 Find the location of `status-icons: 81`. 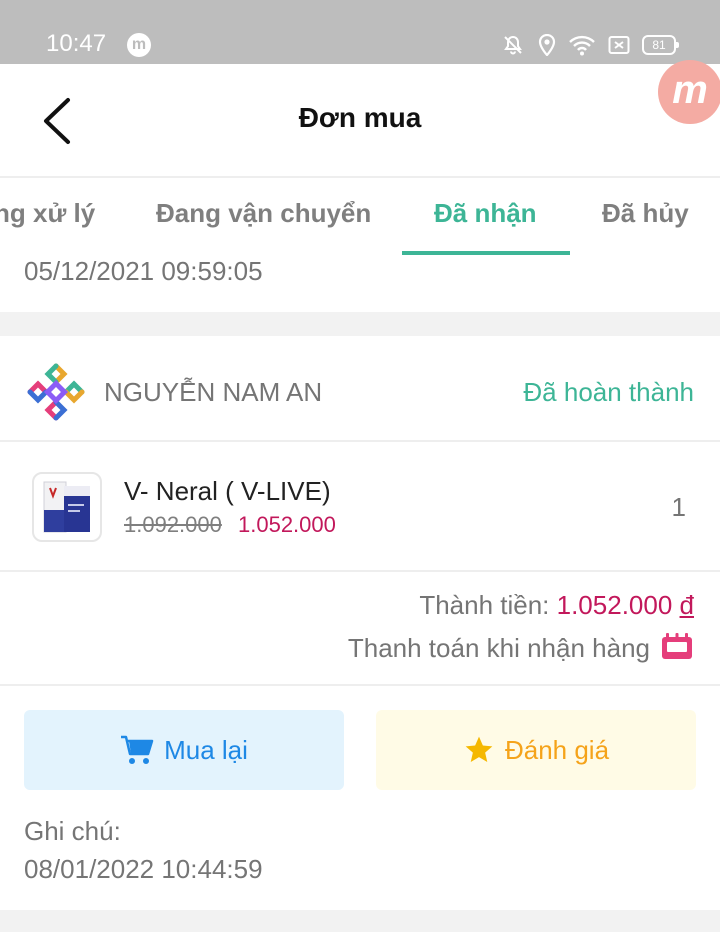

status-icons: 81 is located at coordinates (589, 45).